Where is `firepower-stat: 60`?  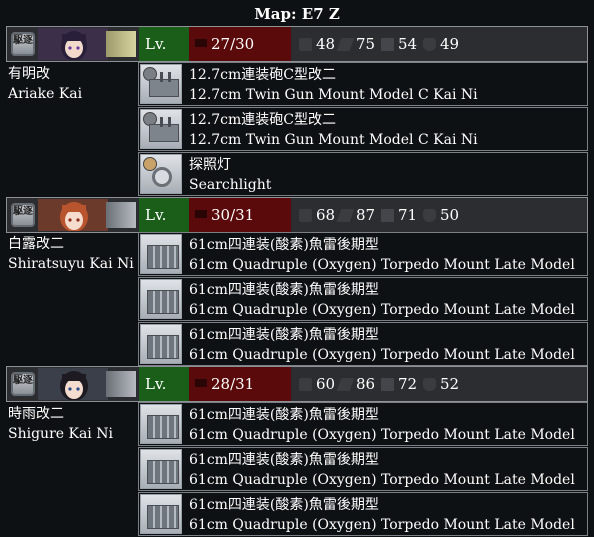 firepower-stat: 60 is located at coordinates (317, 384).